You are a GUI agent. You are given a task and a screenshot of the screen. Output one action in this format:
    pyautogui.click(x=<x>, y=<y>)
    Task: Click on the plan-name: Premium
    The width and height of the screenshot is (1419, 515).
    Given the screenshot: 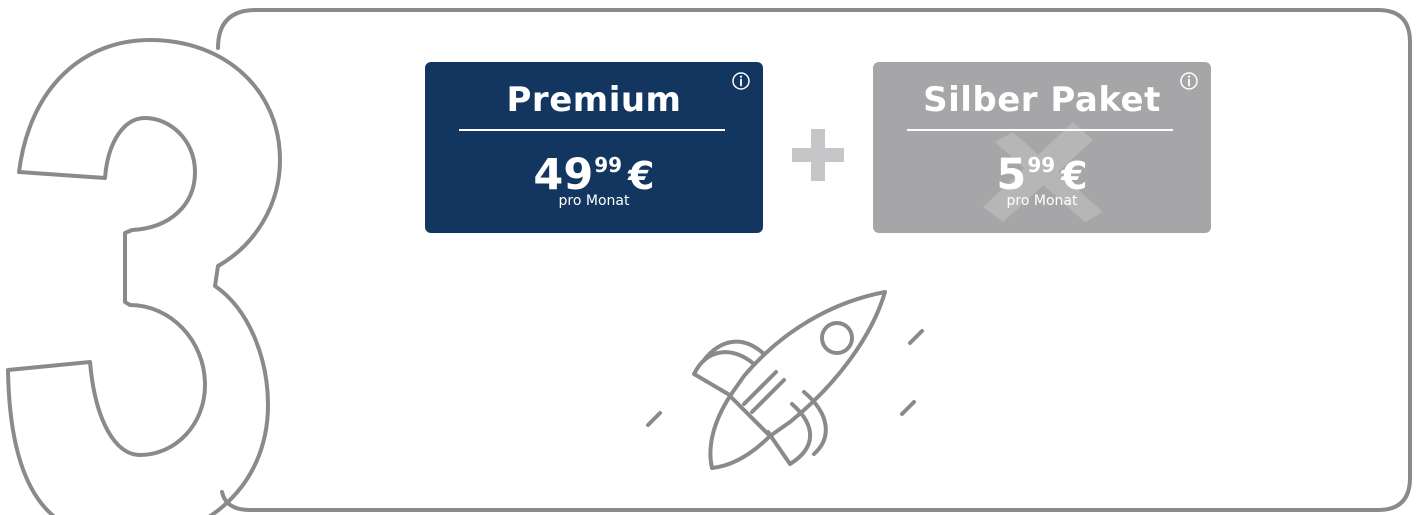 What is the action you would take?
    pyautogui.click(x=594, y=100)
    